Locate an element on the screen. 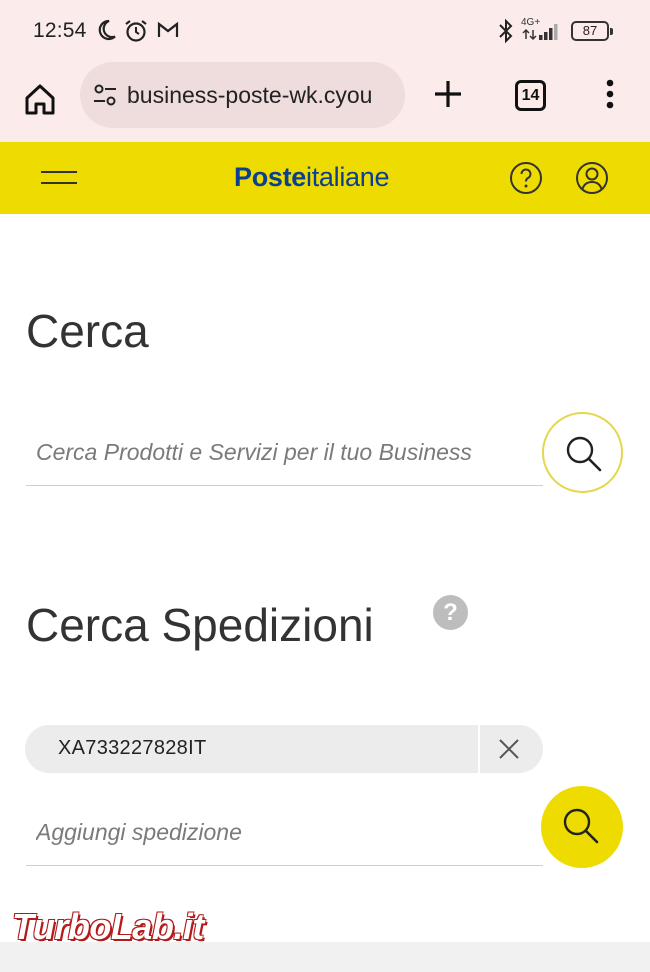  logo-bold: Poste is located at coordinates (270, 177).